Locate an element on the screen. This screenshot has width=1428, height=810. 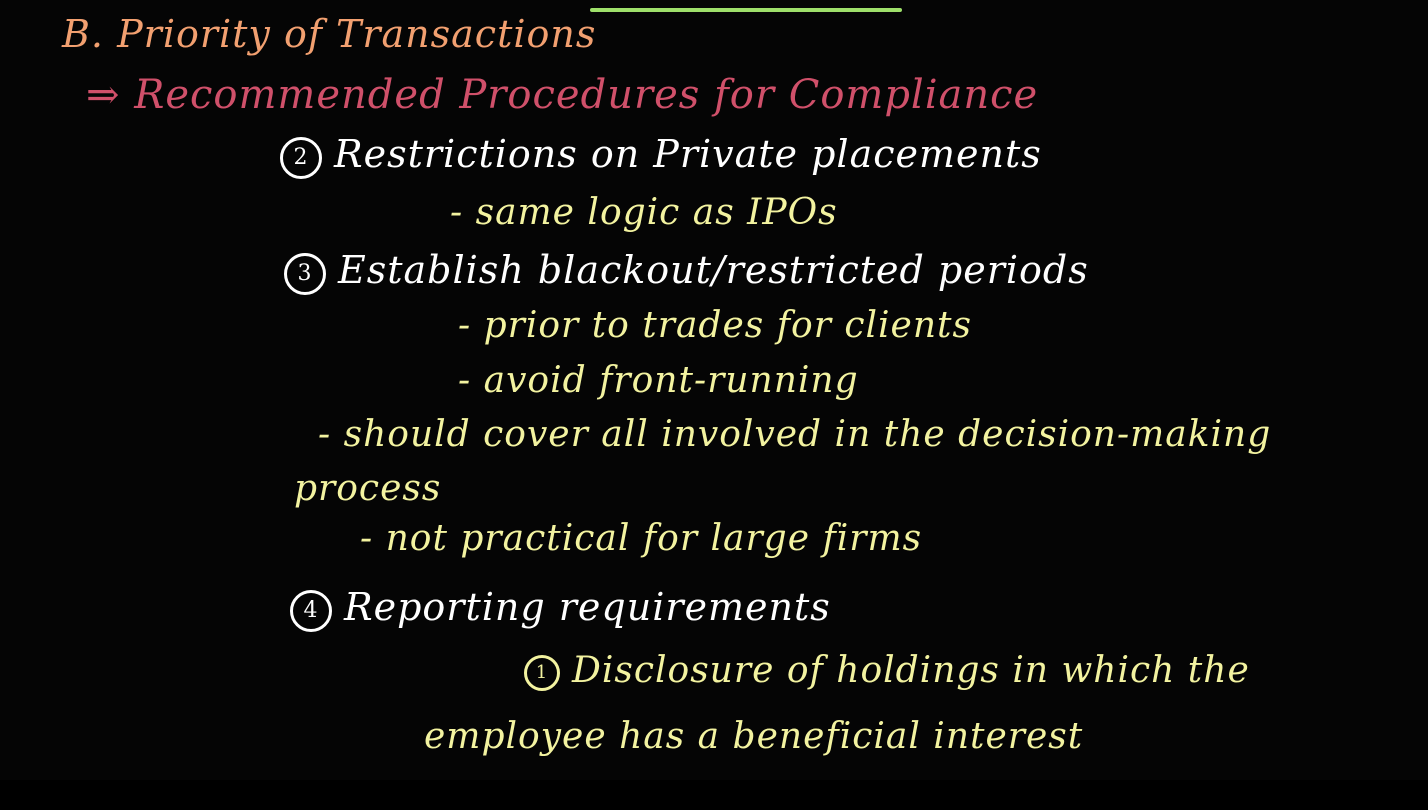
item-3-sub-3-cont: process is located at coordinates (368, 488).